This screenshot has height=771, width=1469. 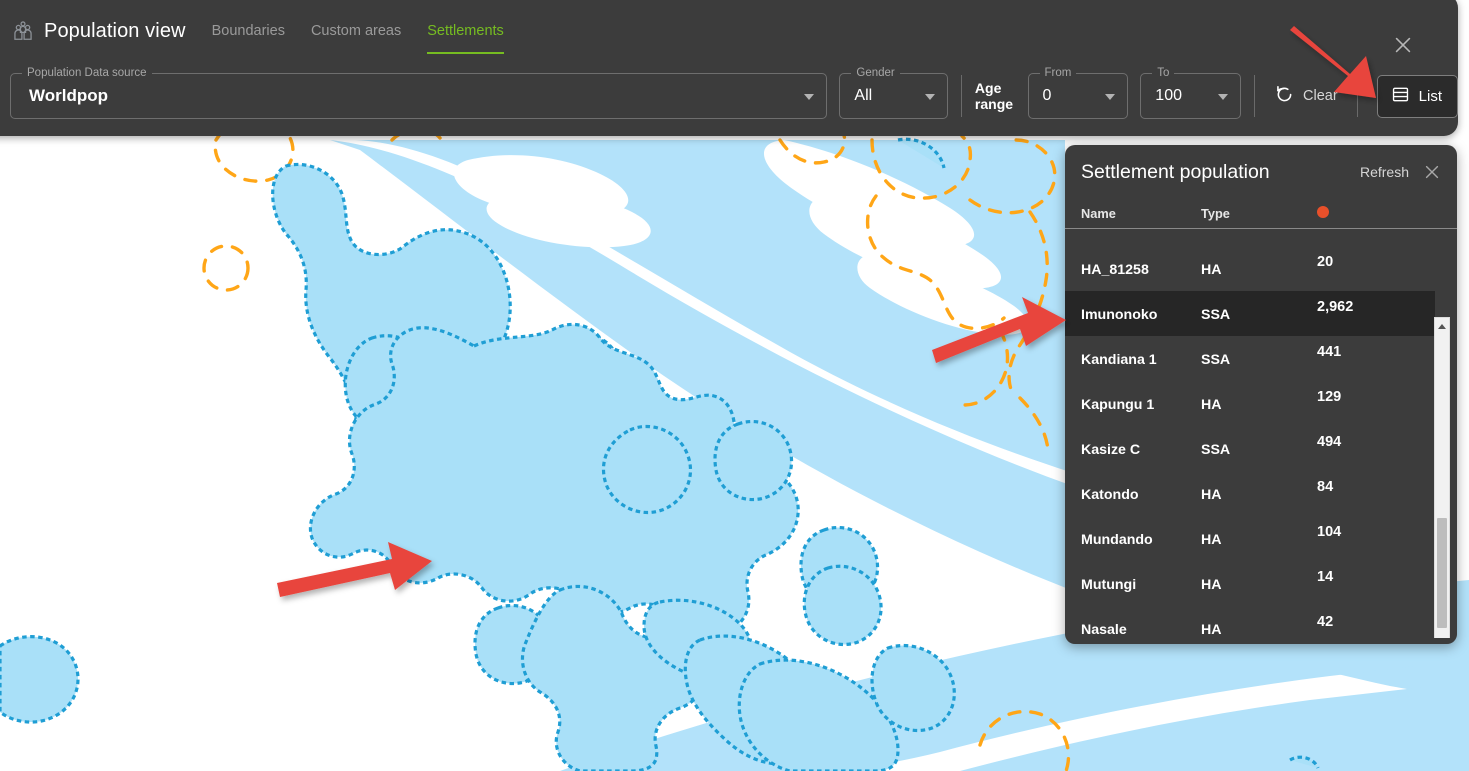 What do you see at coordinates (1368, 352) in the screenshot?
I see `cell-population: 441` at bounding box center [1368, 352].